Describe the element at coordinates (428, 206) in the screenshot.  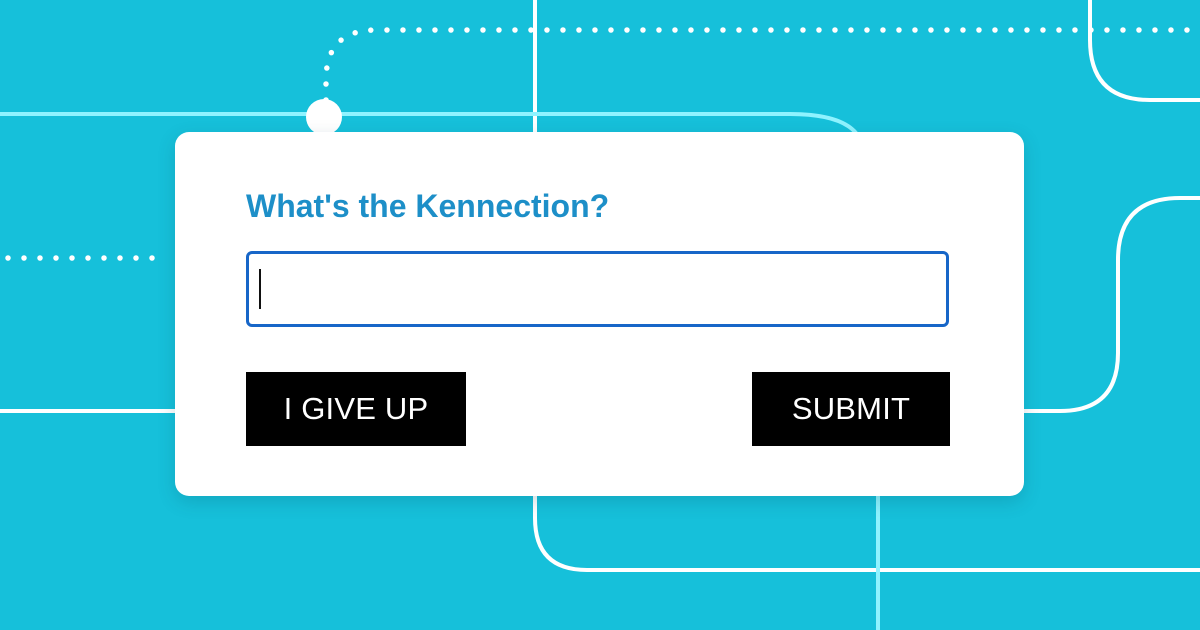
I see `card-title: What's the Kennection?` at that location.